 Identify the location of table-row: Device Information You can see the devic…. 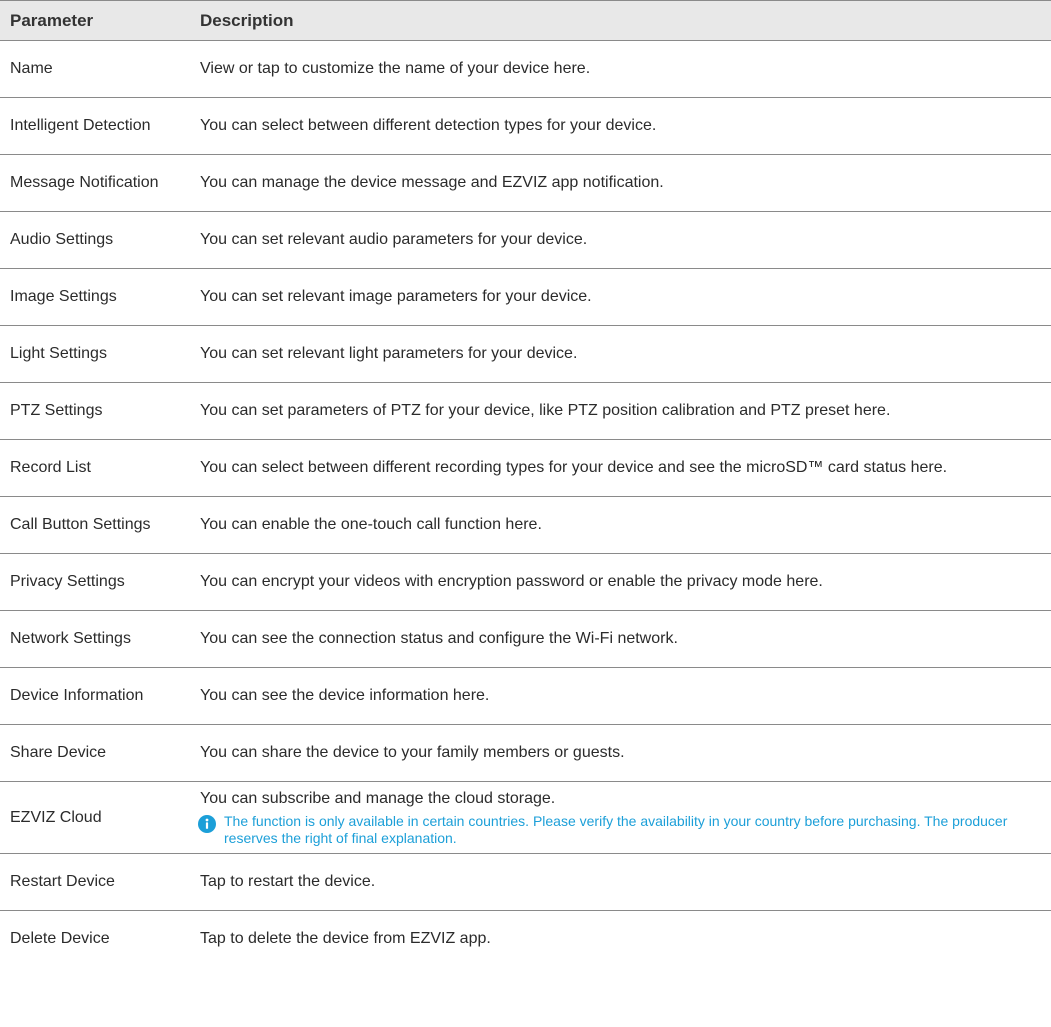
(525, 696).